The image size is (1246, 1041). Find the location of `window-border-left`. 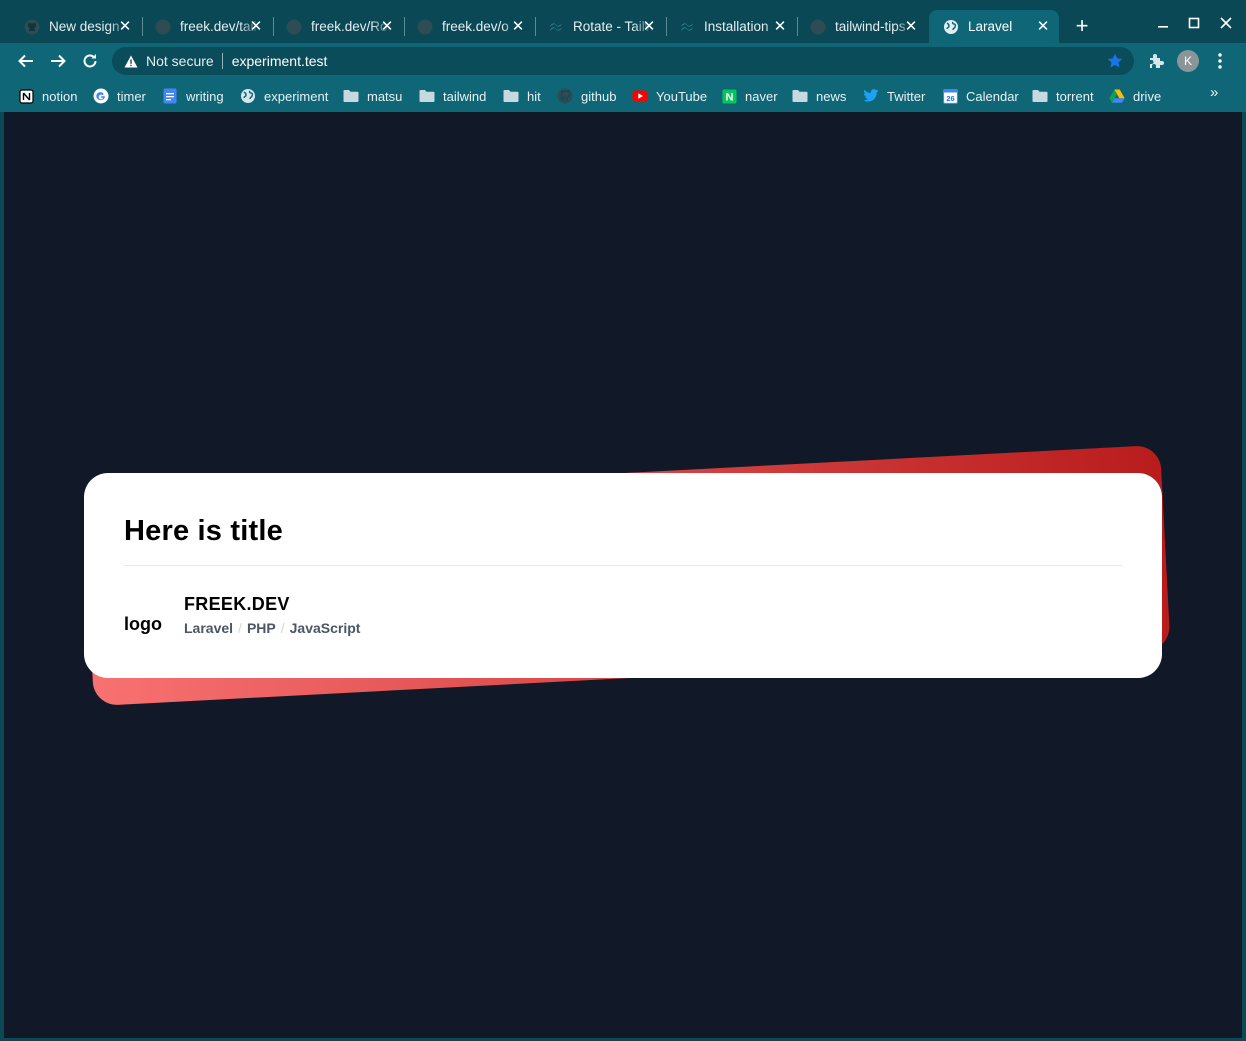

window-border-left is located at coordinates (2, 576).